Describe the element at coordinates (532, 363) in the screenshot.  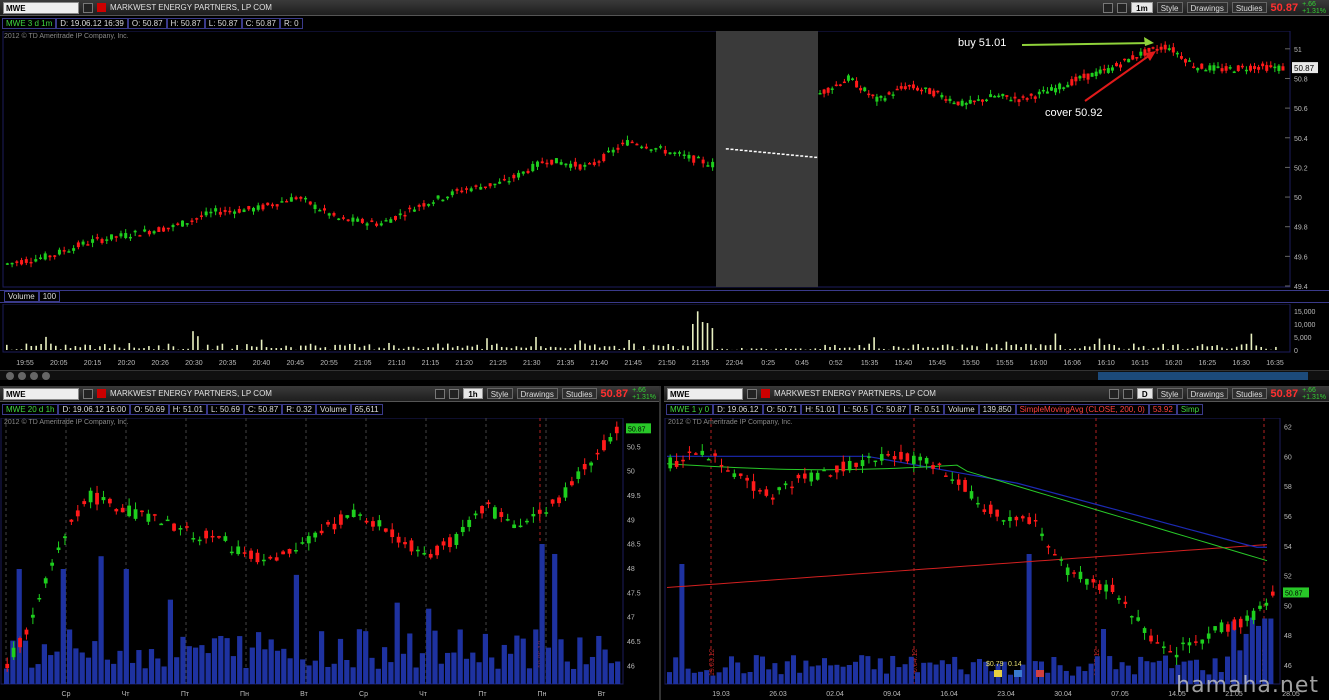
I see `time-tick-label: 21:30` at that location.